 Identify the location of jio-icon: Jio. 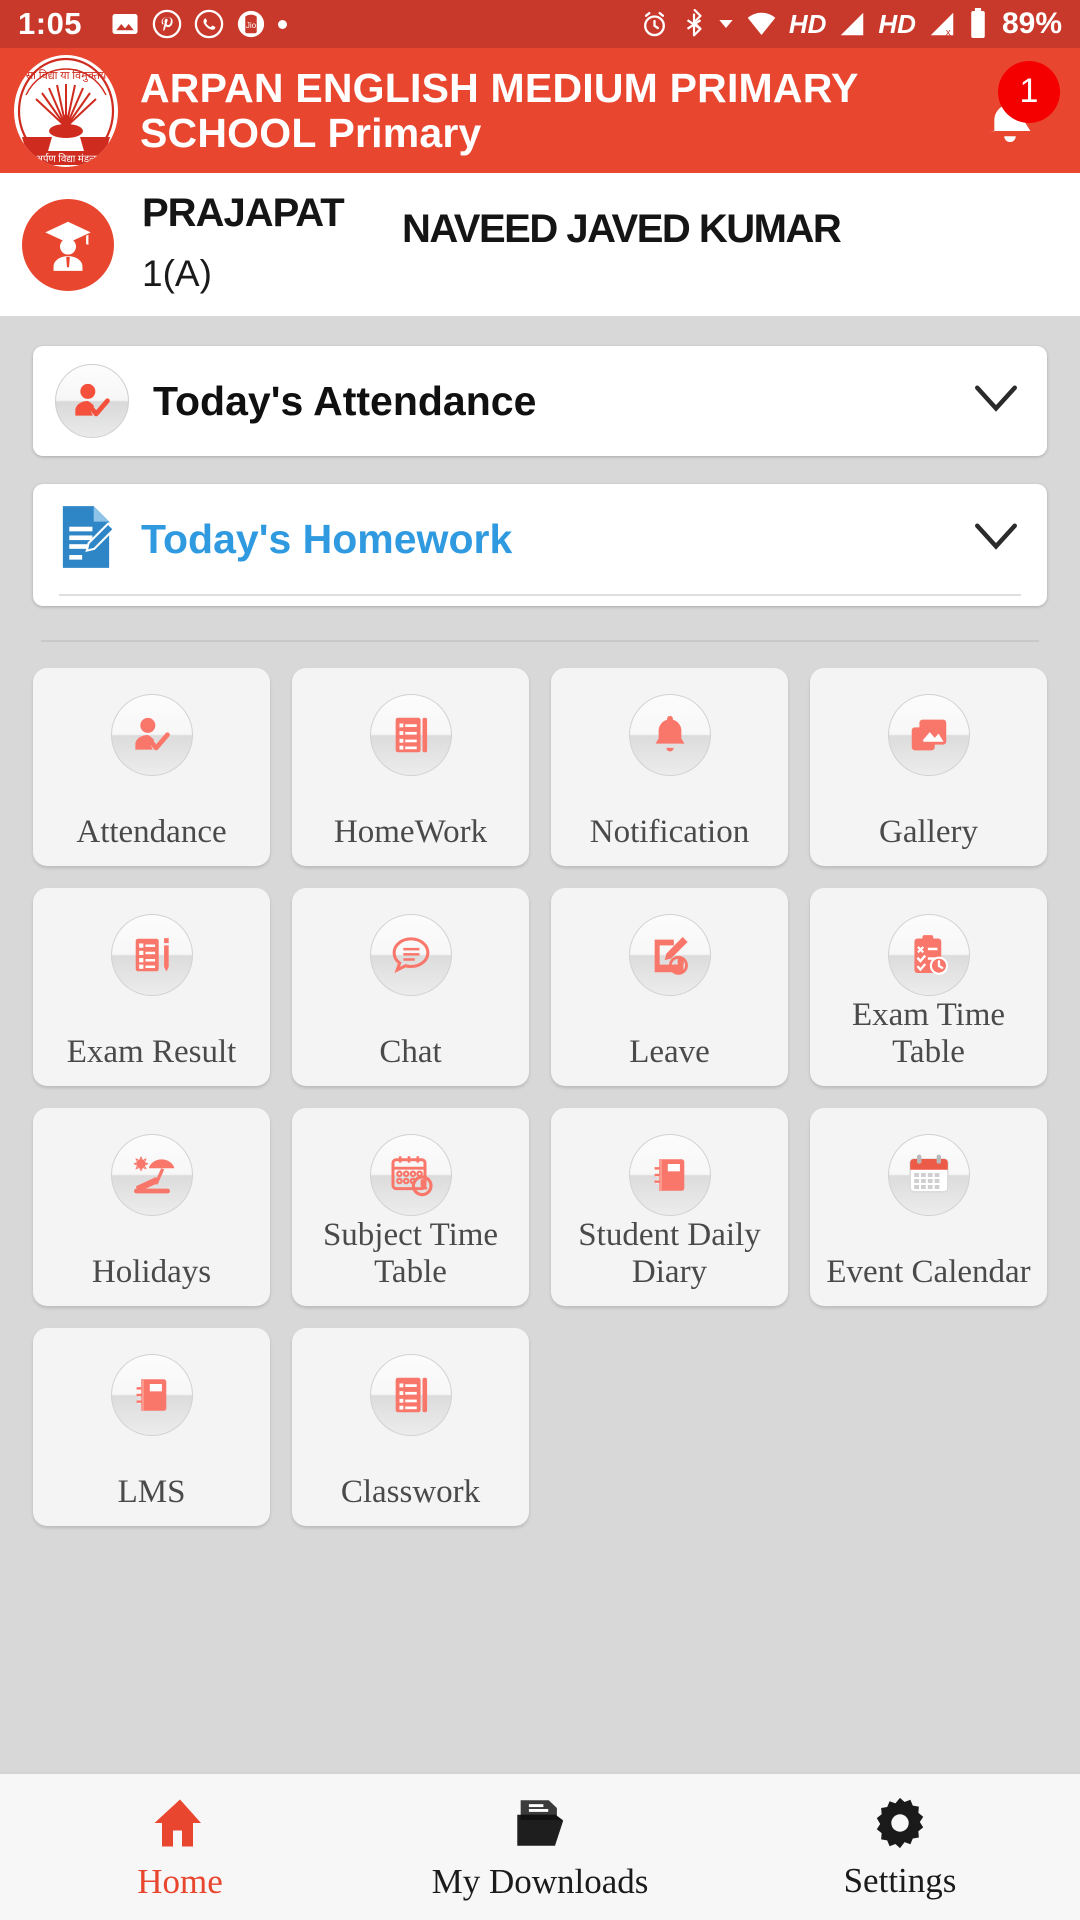
(251, 24).